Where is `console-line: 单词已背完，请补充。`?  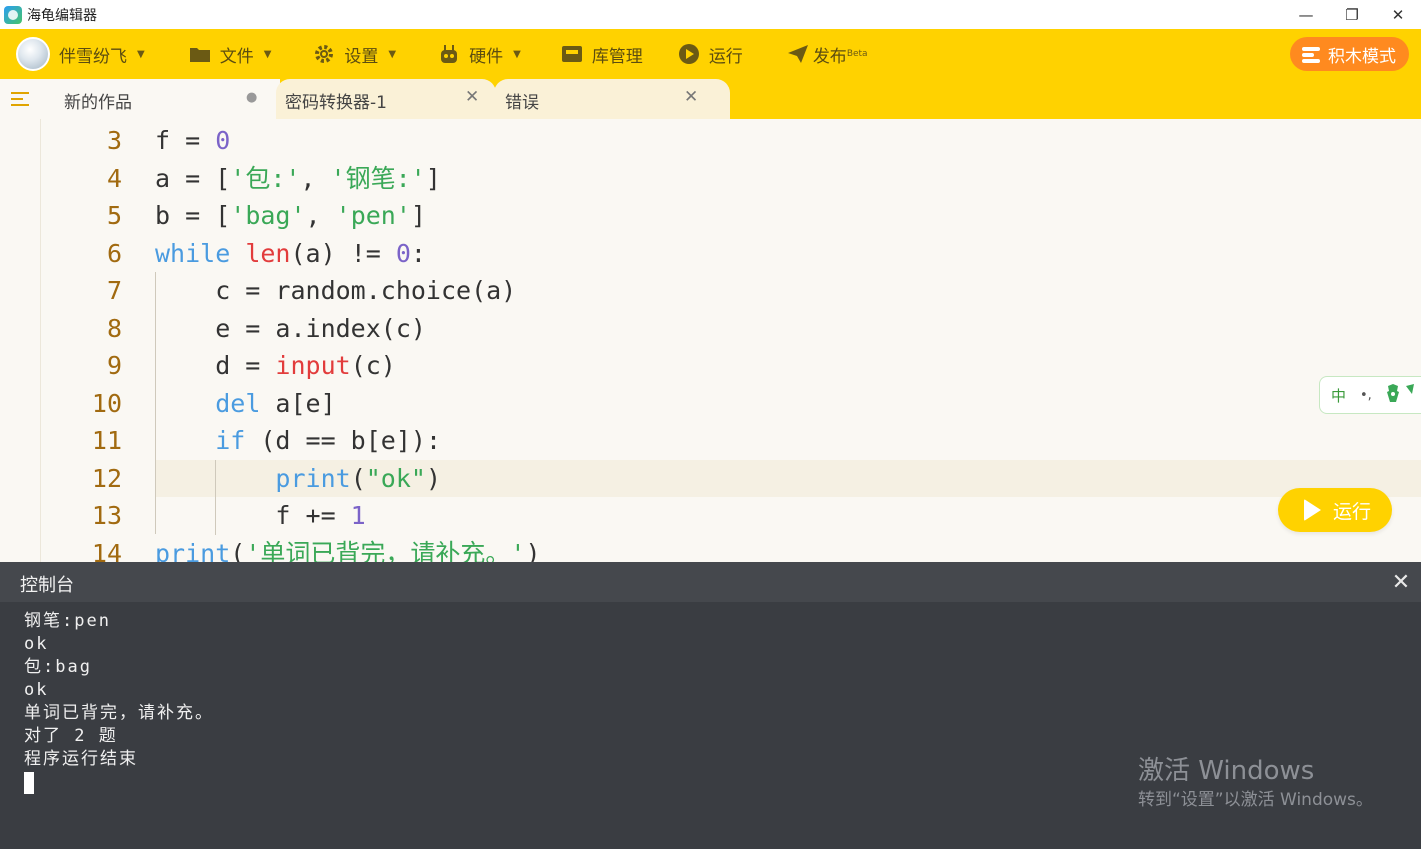
console-line: 单词已背完，请补充。 is located at coordinates (119, 713).